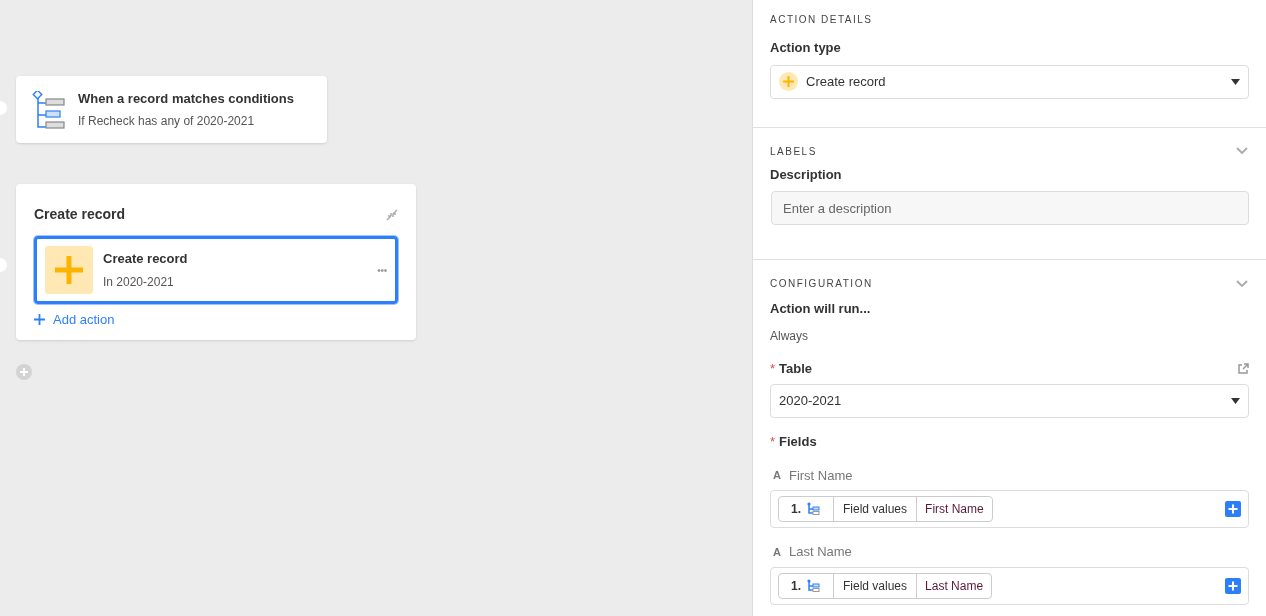 This screenshot has height=616, width=1266. What do you see at coordinates (167, 122) in the screenshot?
I see `trigger-subtitle: If Recheck has any of 2020-2021` at bounding box center [167, 122].